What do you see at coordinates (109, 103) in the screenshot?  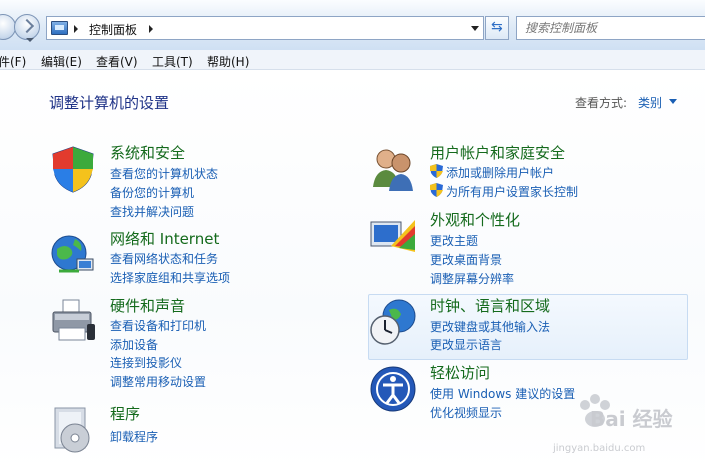 I see `page-title: 调整计算机的设置` at bounding box center [109, 103].